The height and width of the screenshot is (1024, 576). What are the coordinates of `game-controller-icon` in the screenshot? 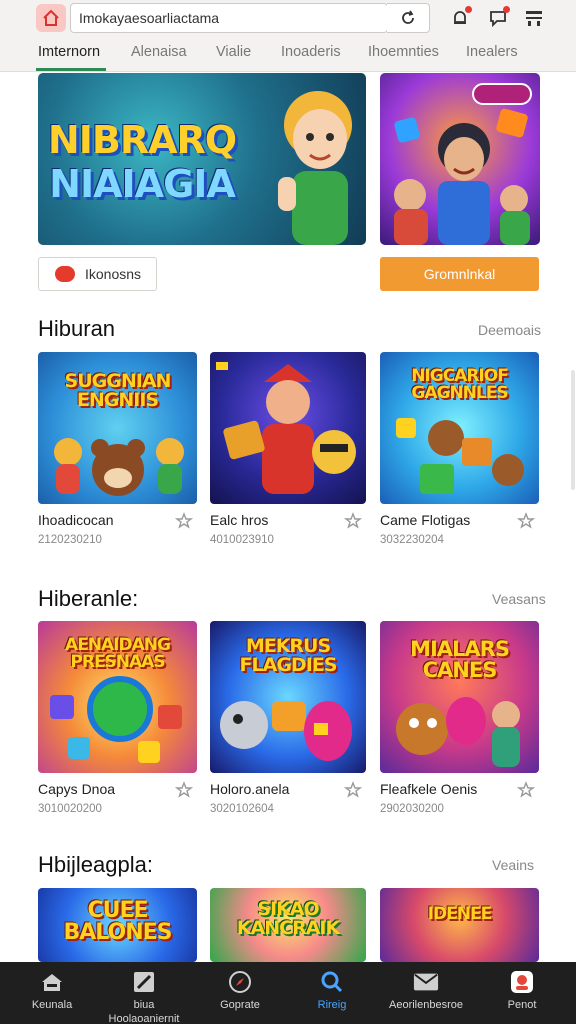 It's located at (65, 274).